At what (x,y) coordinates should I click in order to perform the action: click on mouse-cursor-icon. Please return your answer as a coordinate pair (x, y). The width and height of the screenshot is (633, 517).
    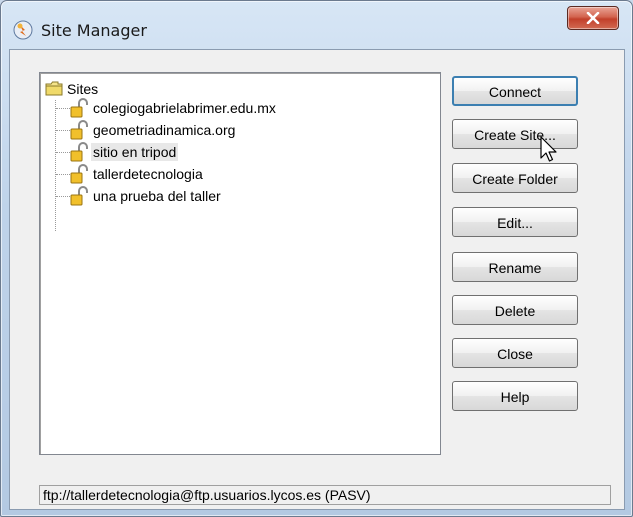
    Looking at the image, I should click on (549, 150).